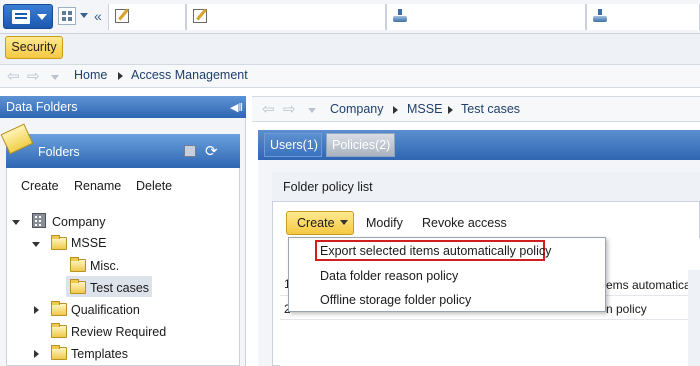  What do you see at coordinates (21, 17) in the screenshot?
I see `list-icon` at bounding box center [21, 17].